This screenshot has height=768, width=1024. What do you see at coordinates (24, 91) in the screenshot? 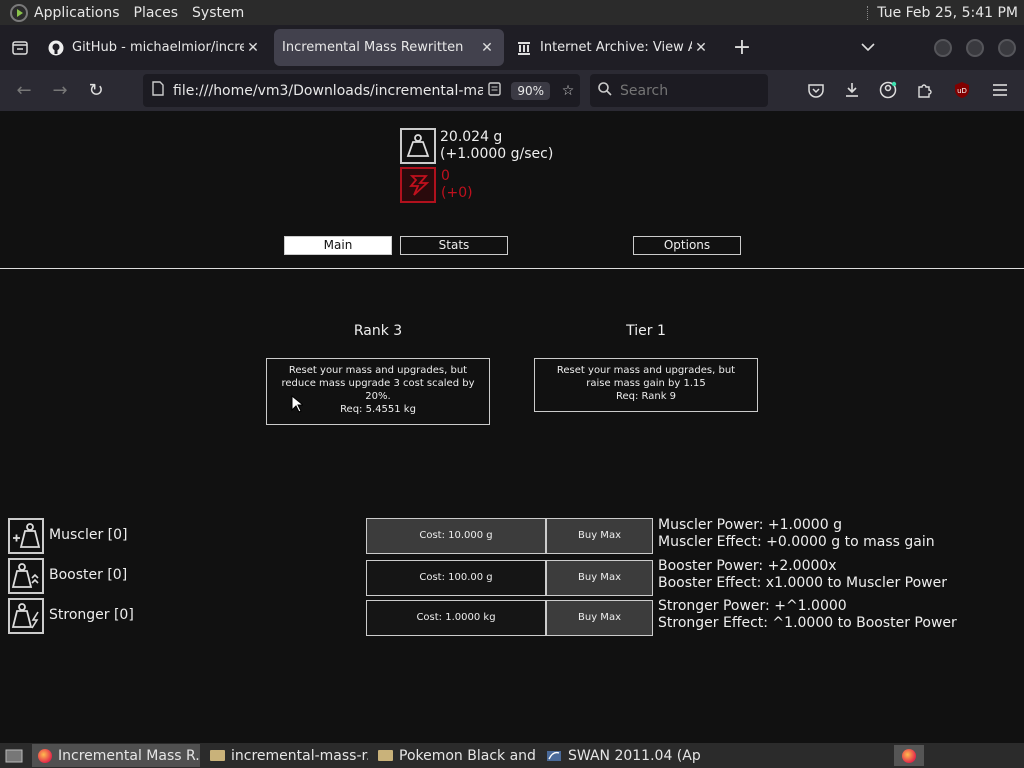
I see `back-arrow-icon: ←` at bounding box center [24, 91].